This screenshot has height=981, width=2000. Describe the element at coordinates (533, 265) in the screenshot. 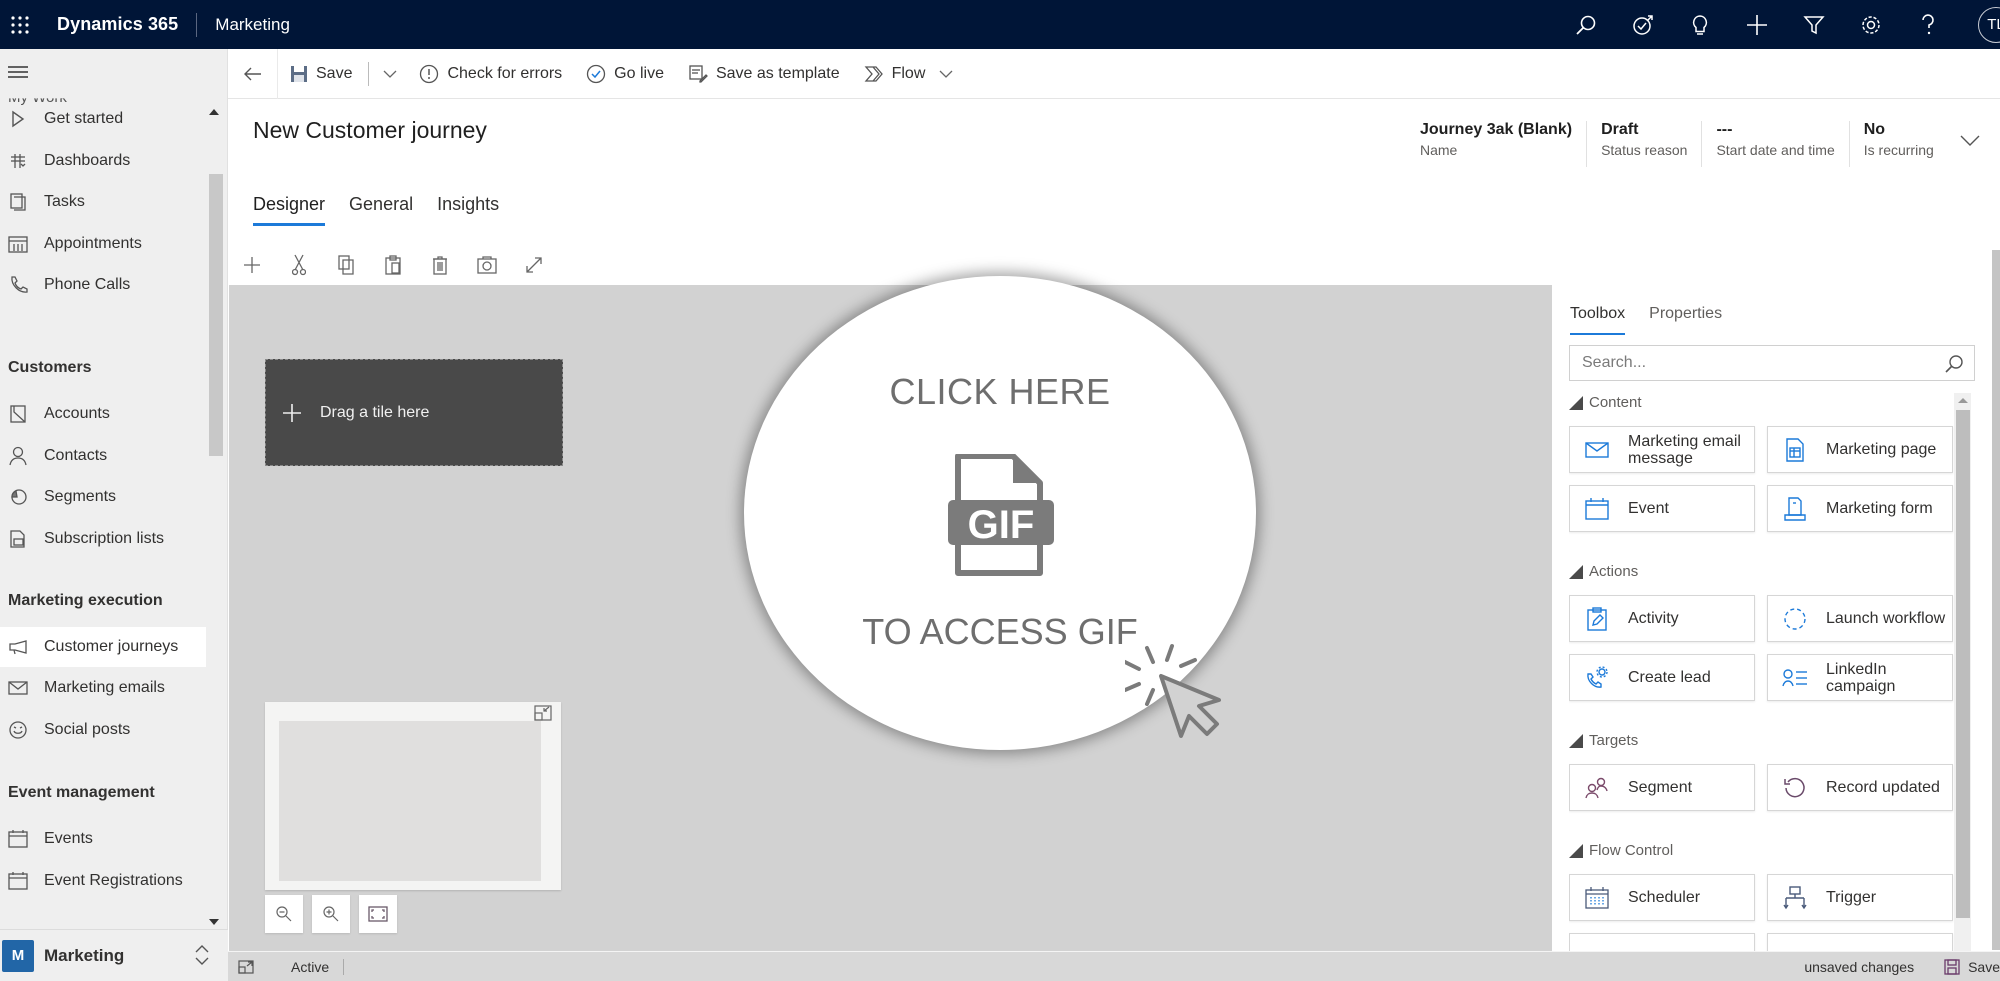

I see `expand-button` at that location.